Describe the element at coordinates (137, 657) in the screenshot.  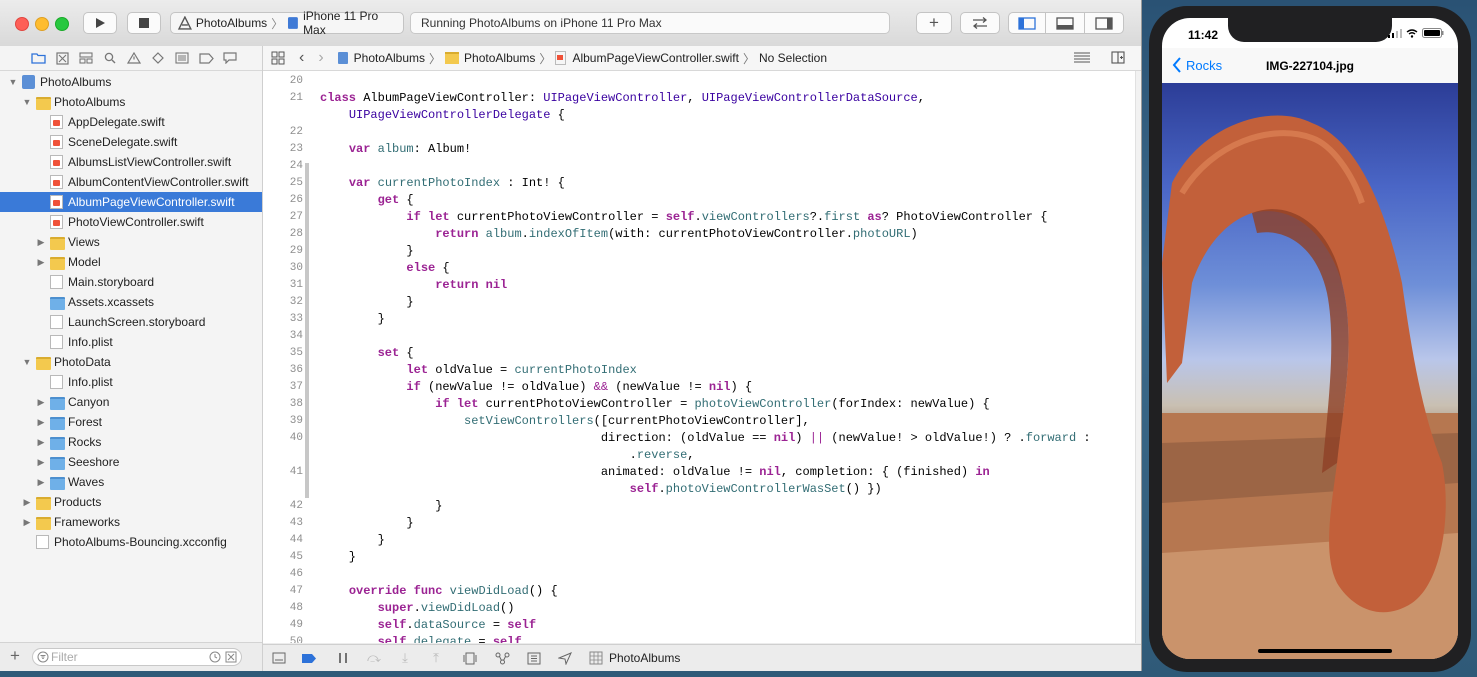
I see `filter-input: Filter` at that location.